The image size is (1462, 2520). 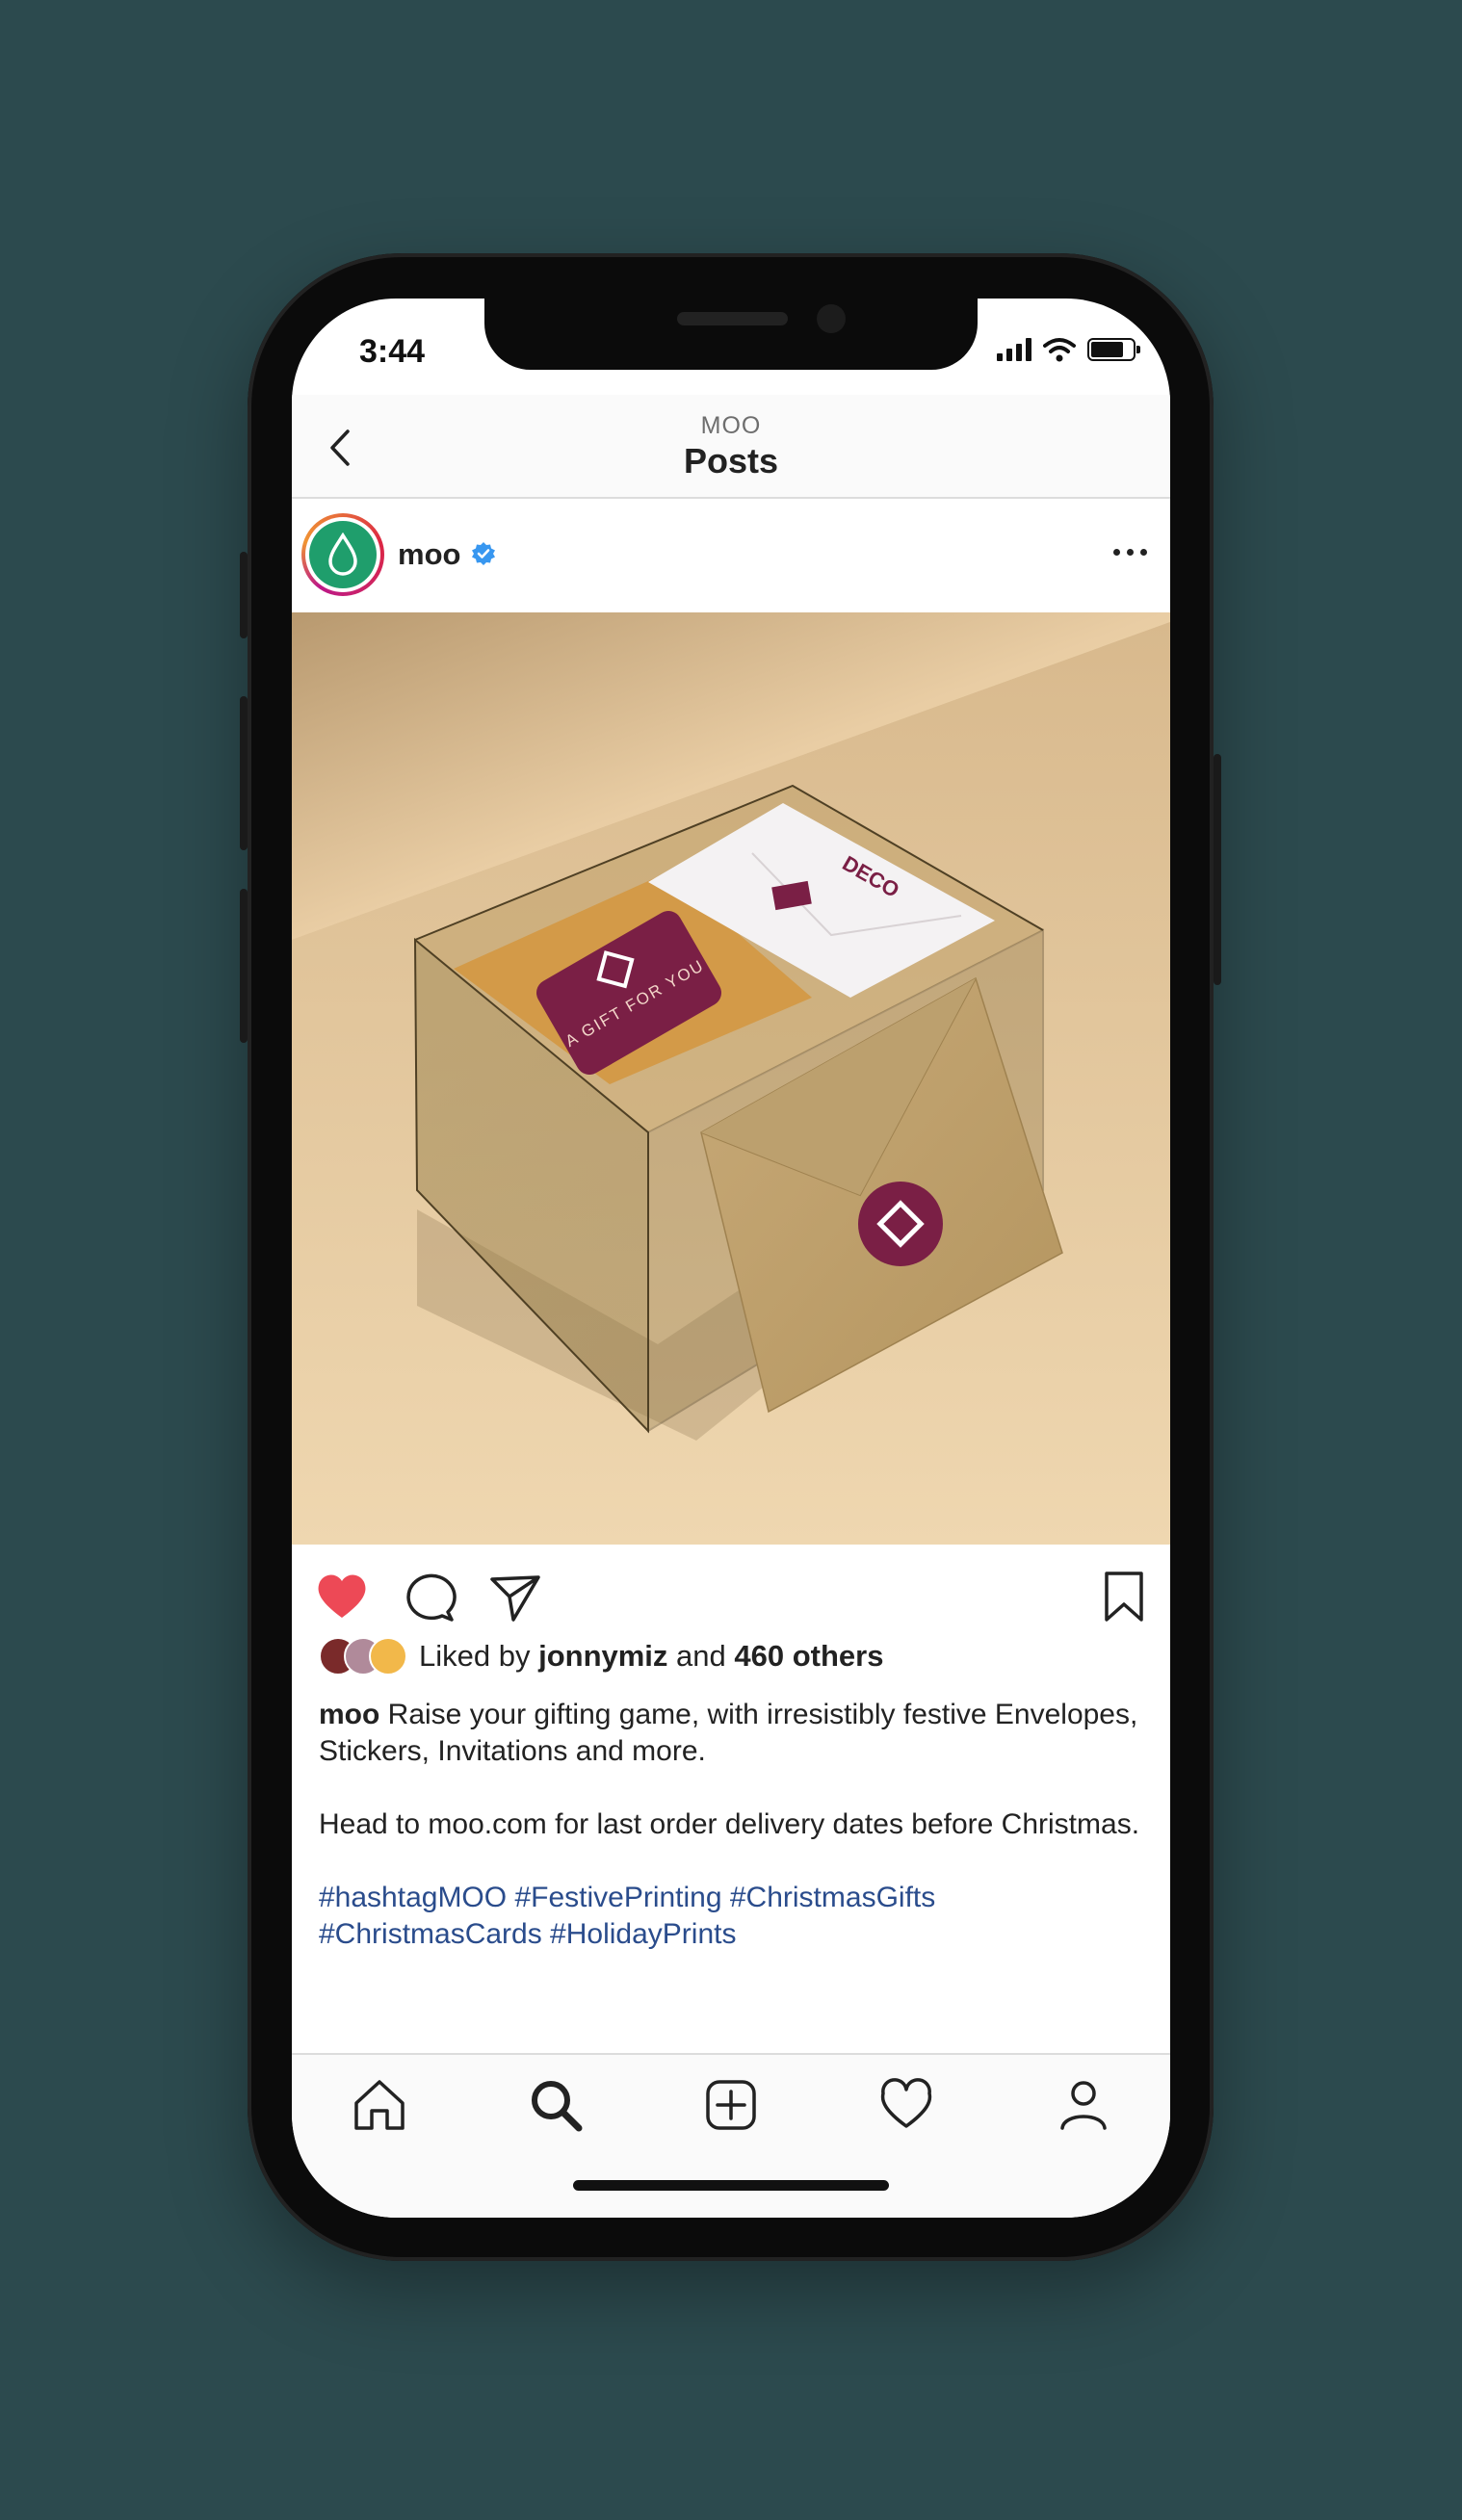 I want to click on activity-icon, so click(x=906, y=2105).